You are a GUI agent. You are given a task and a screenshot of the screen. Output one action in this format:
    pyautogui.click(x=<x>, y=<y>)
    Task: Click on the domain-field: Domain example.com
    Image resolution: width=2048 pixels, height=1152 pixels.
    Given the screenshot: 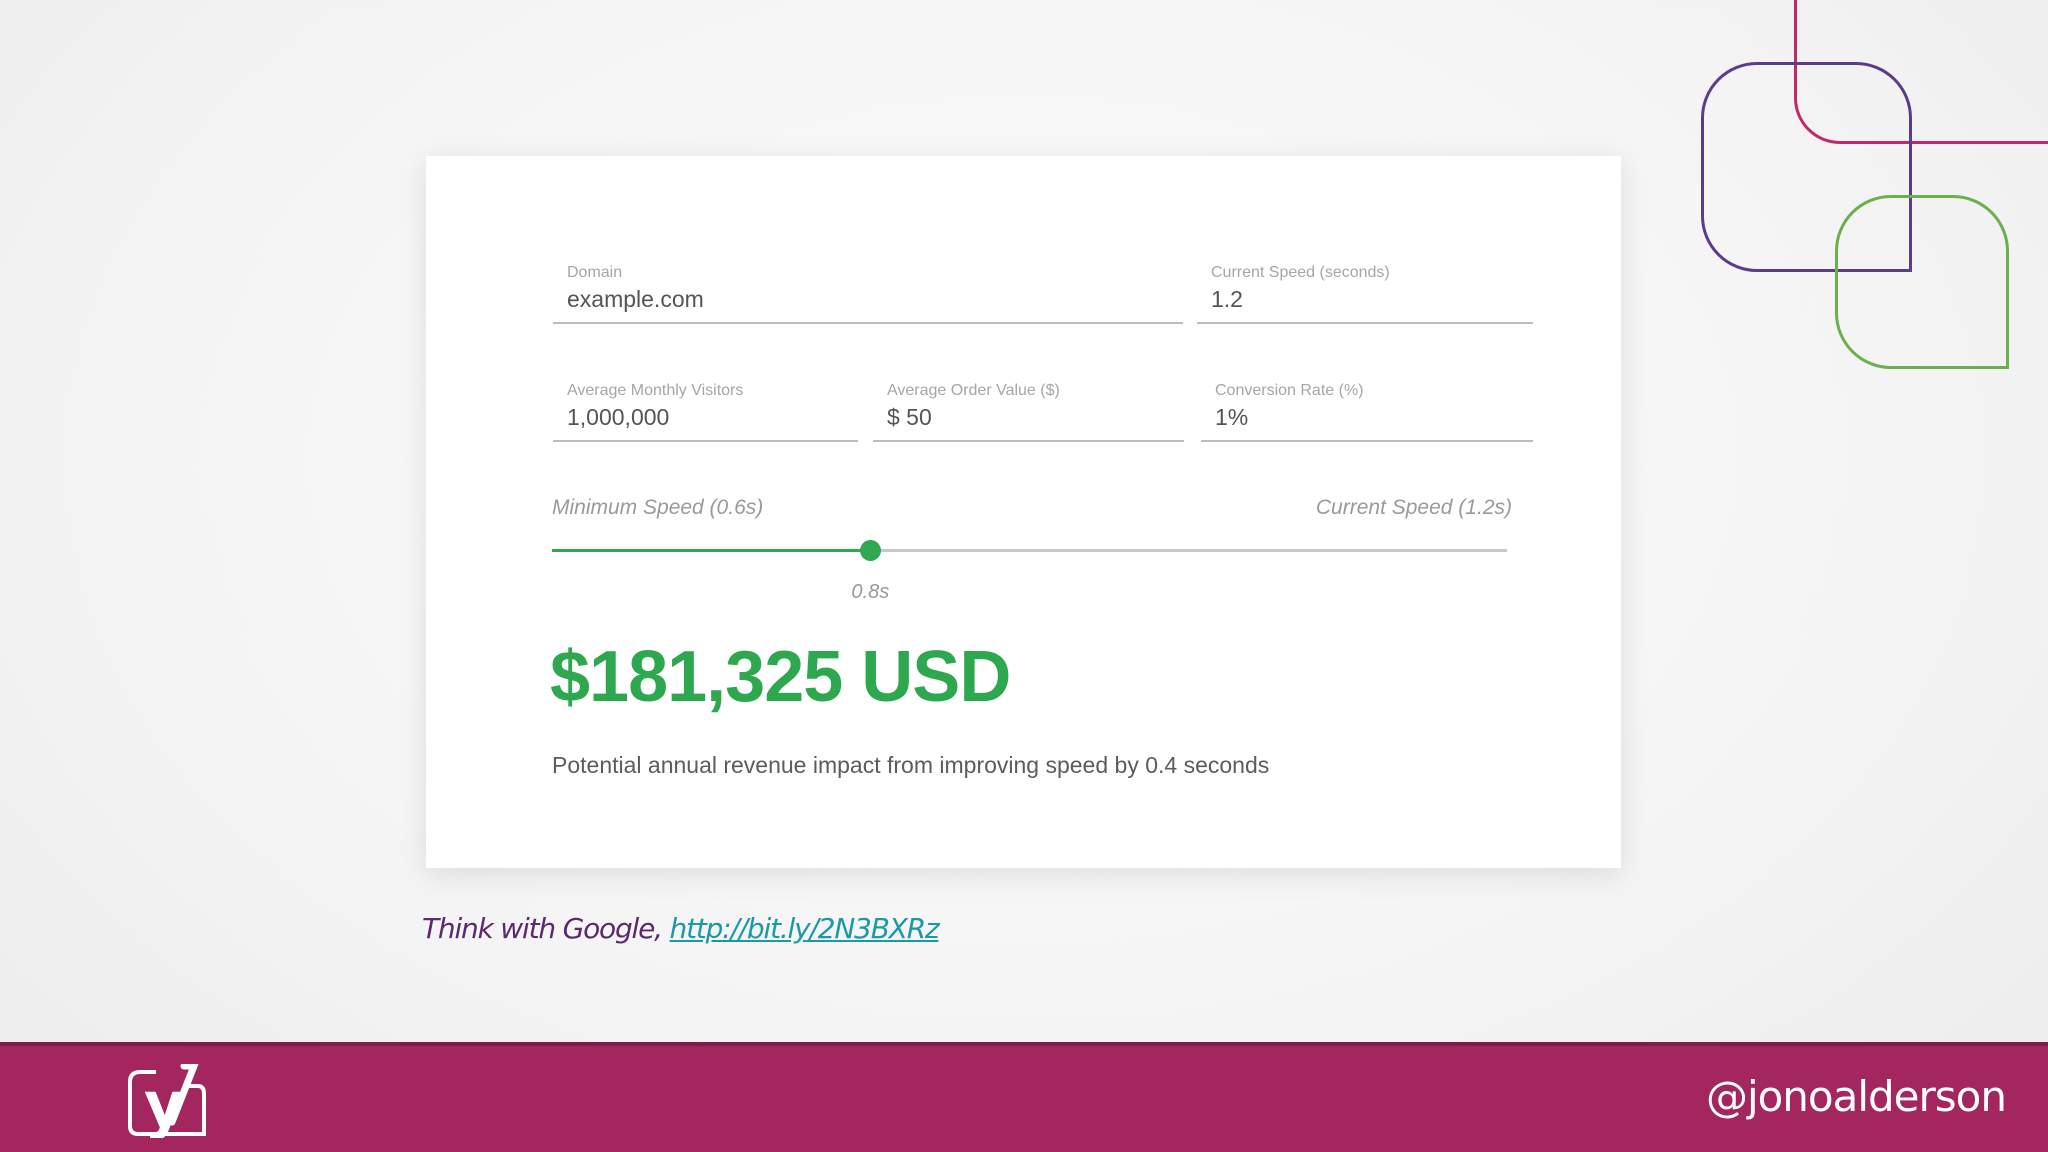 What is the action you would take?
    pyautogui.click(x=868, y=294)
    